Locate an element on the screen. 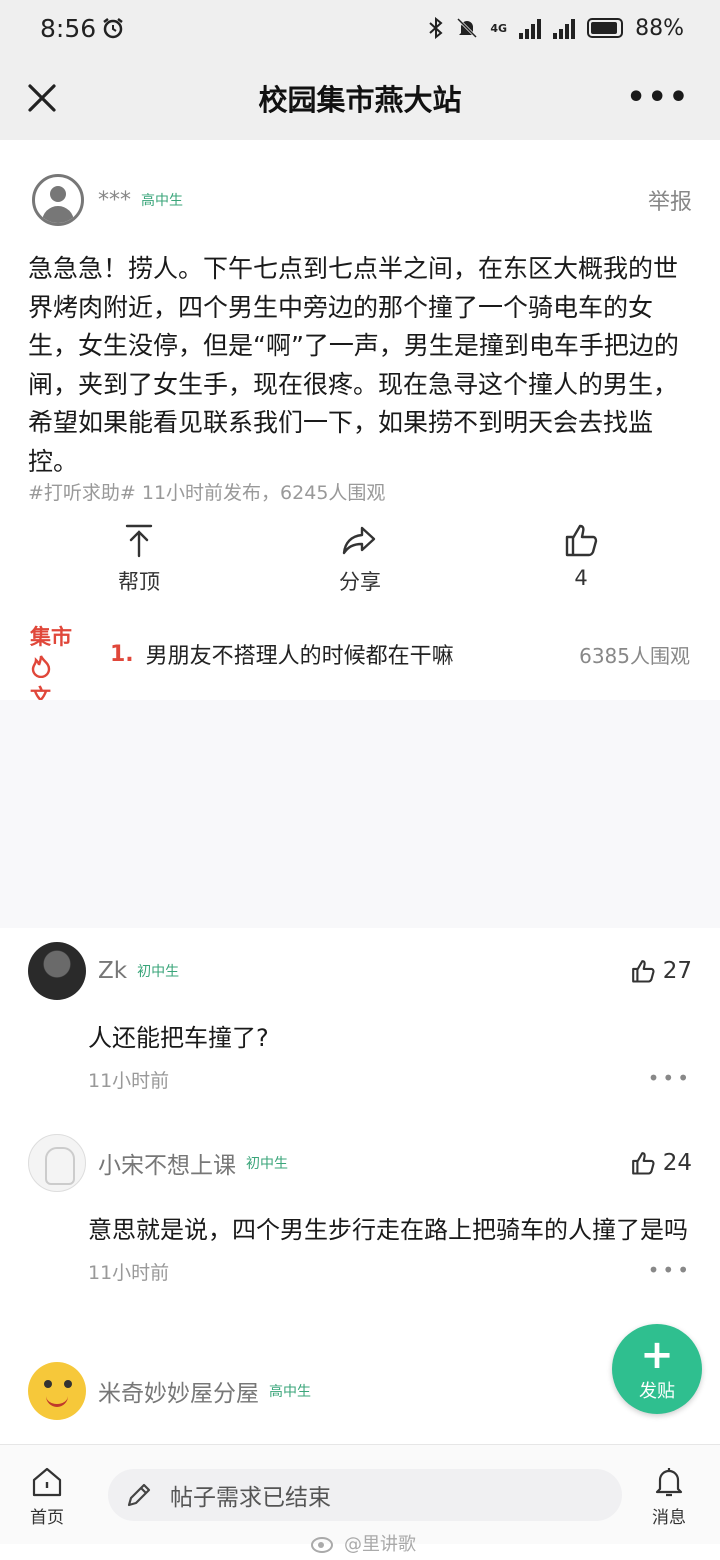 The image size is (720, 1560). comment-text: 意思就是说，四个男生步行走在路上把骑车的人撞了是吗 is located at coordinates (388, 1230).